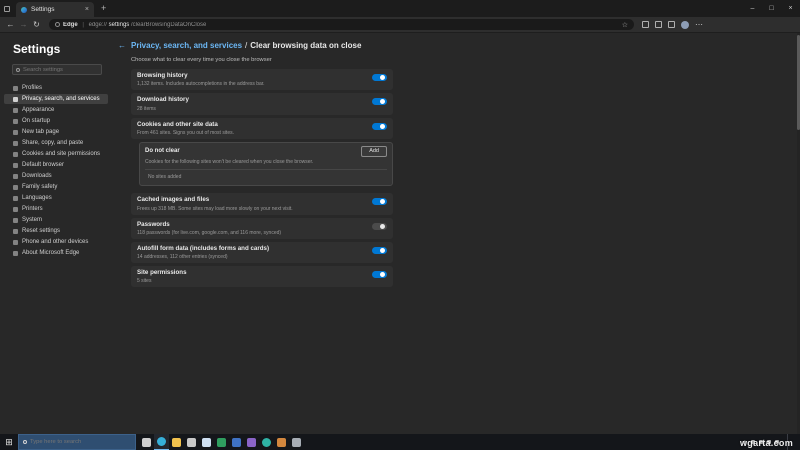 The image size is (800, 450). I want to click on downloads-icon, so click(15, 176).